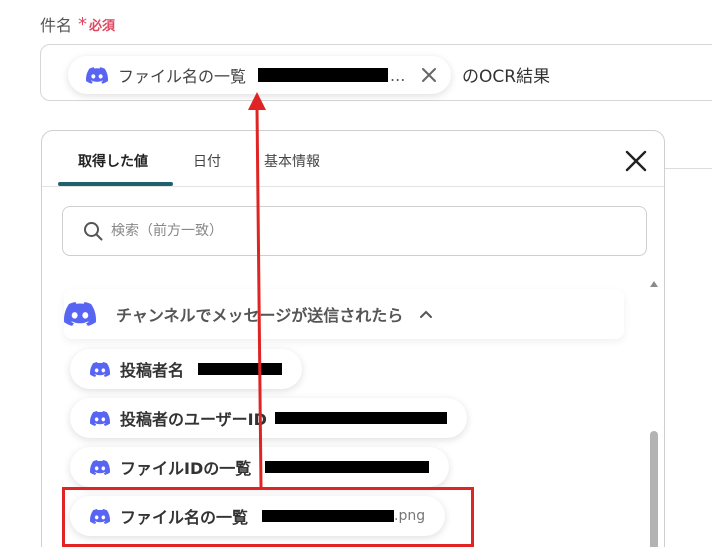 The width and height of the screenshot is (712, 547). I want to click on chevron-up-icon, so click(426, 314).